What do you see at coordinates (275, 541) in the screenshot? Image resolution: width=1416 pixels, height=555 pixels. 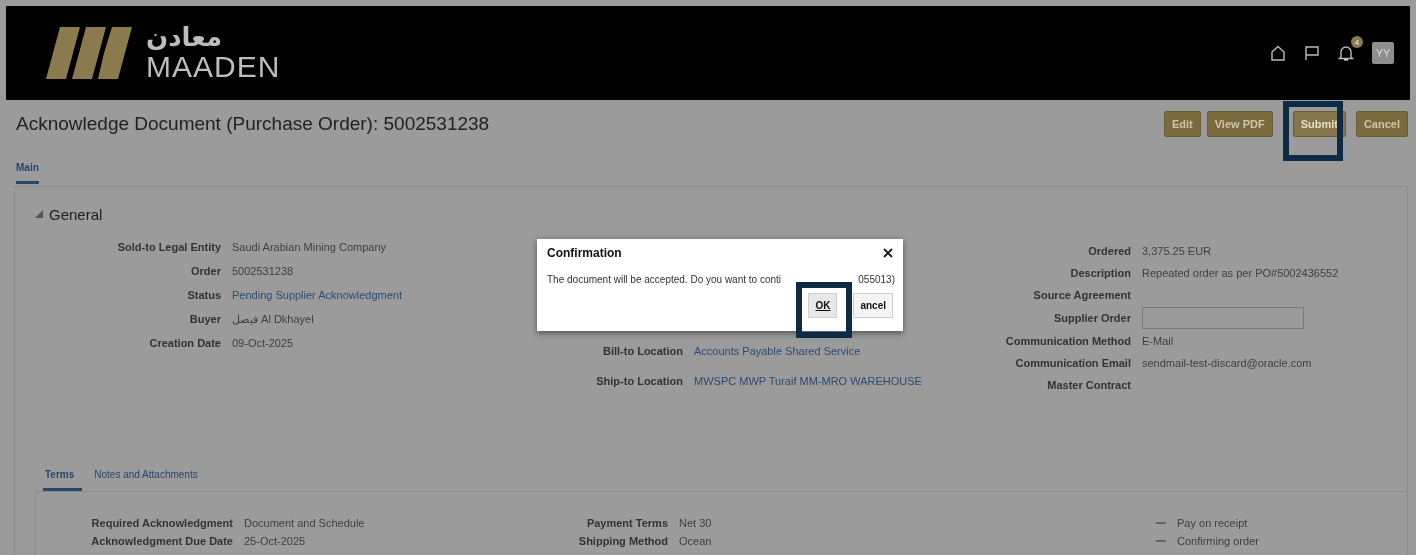 I see `field-value: 25-Oct-2025` at bounding box center [275, 541].